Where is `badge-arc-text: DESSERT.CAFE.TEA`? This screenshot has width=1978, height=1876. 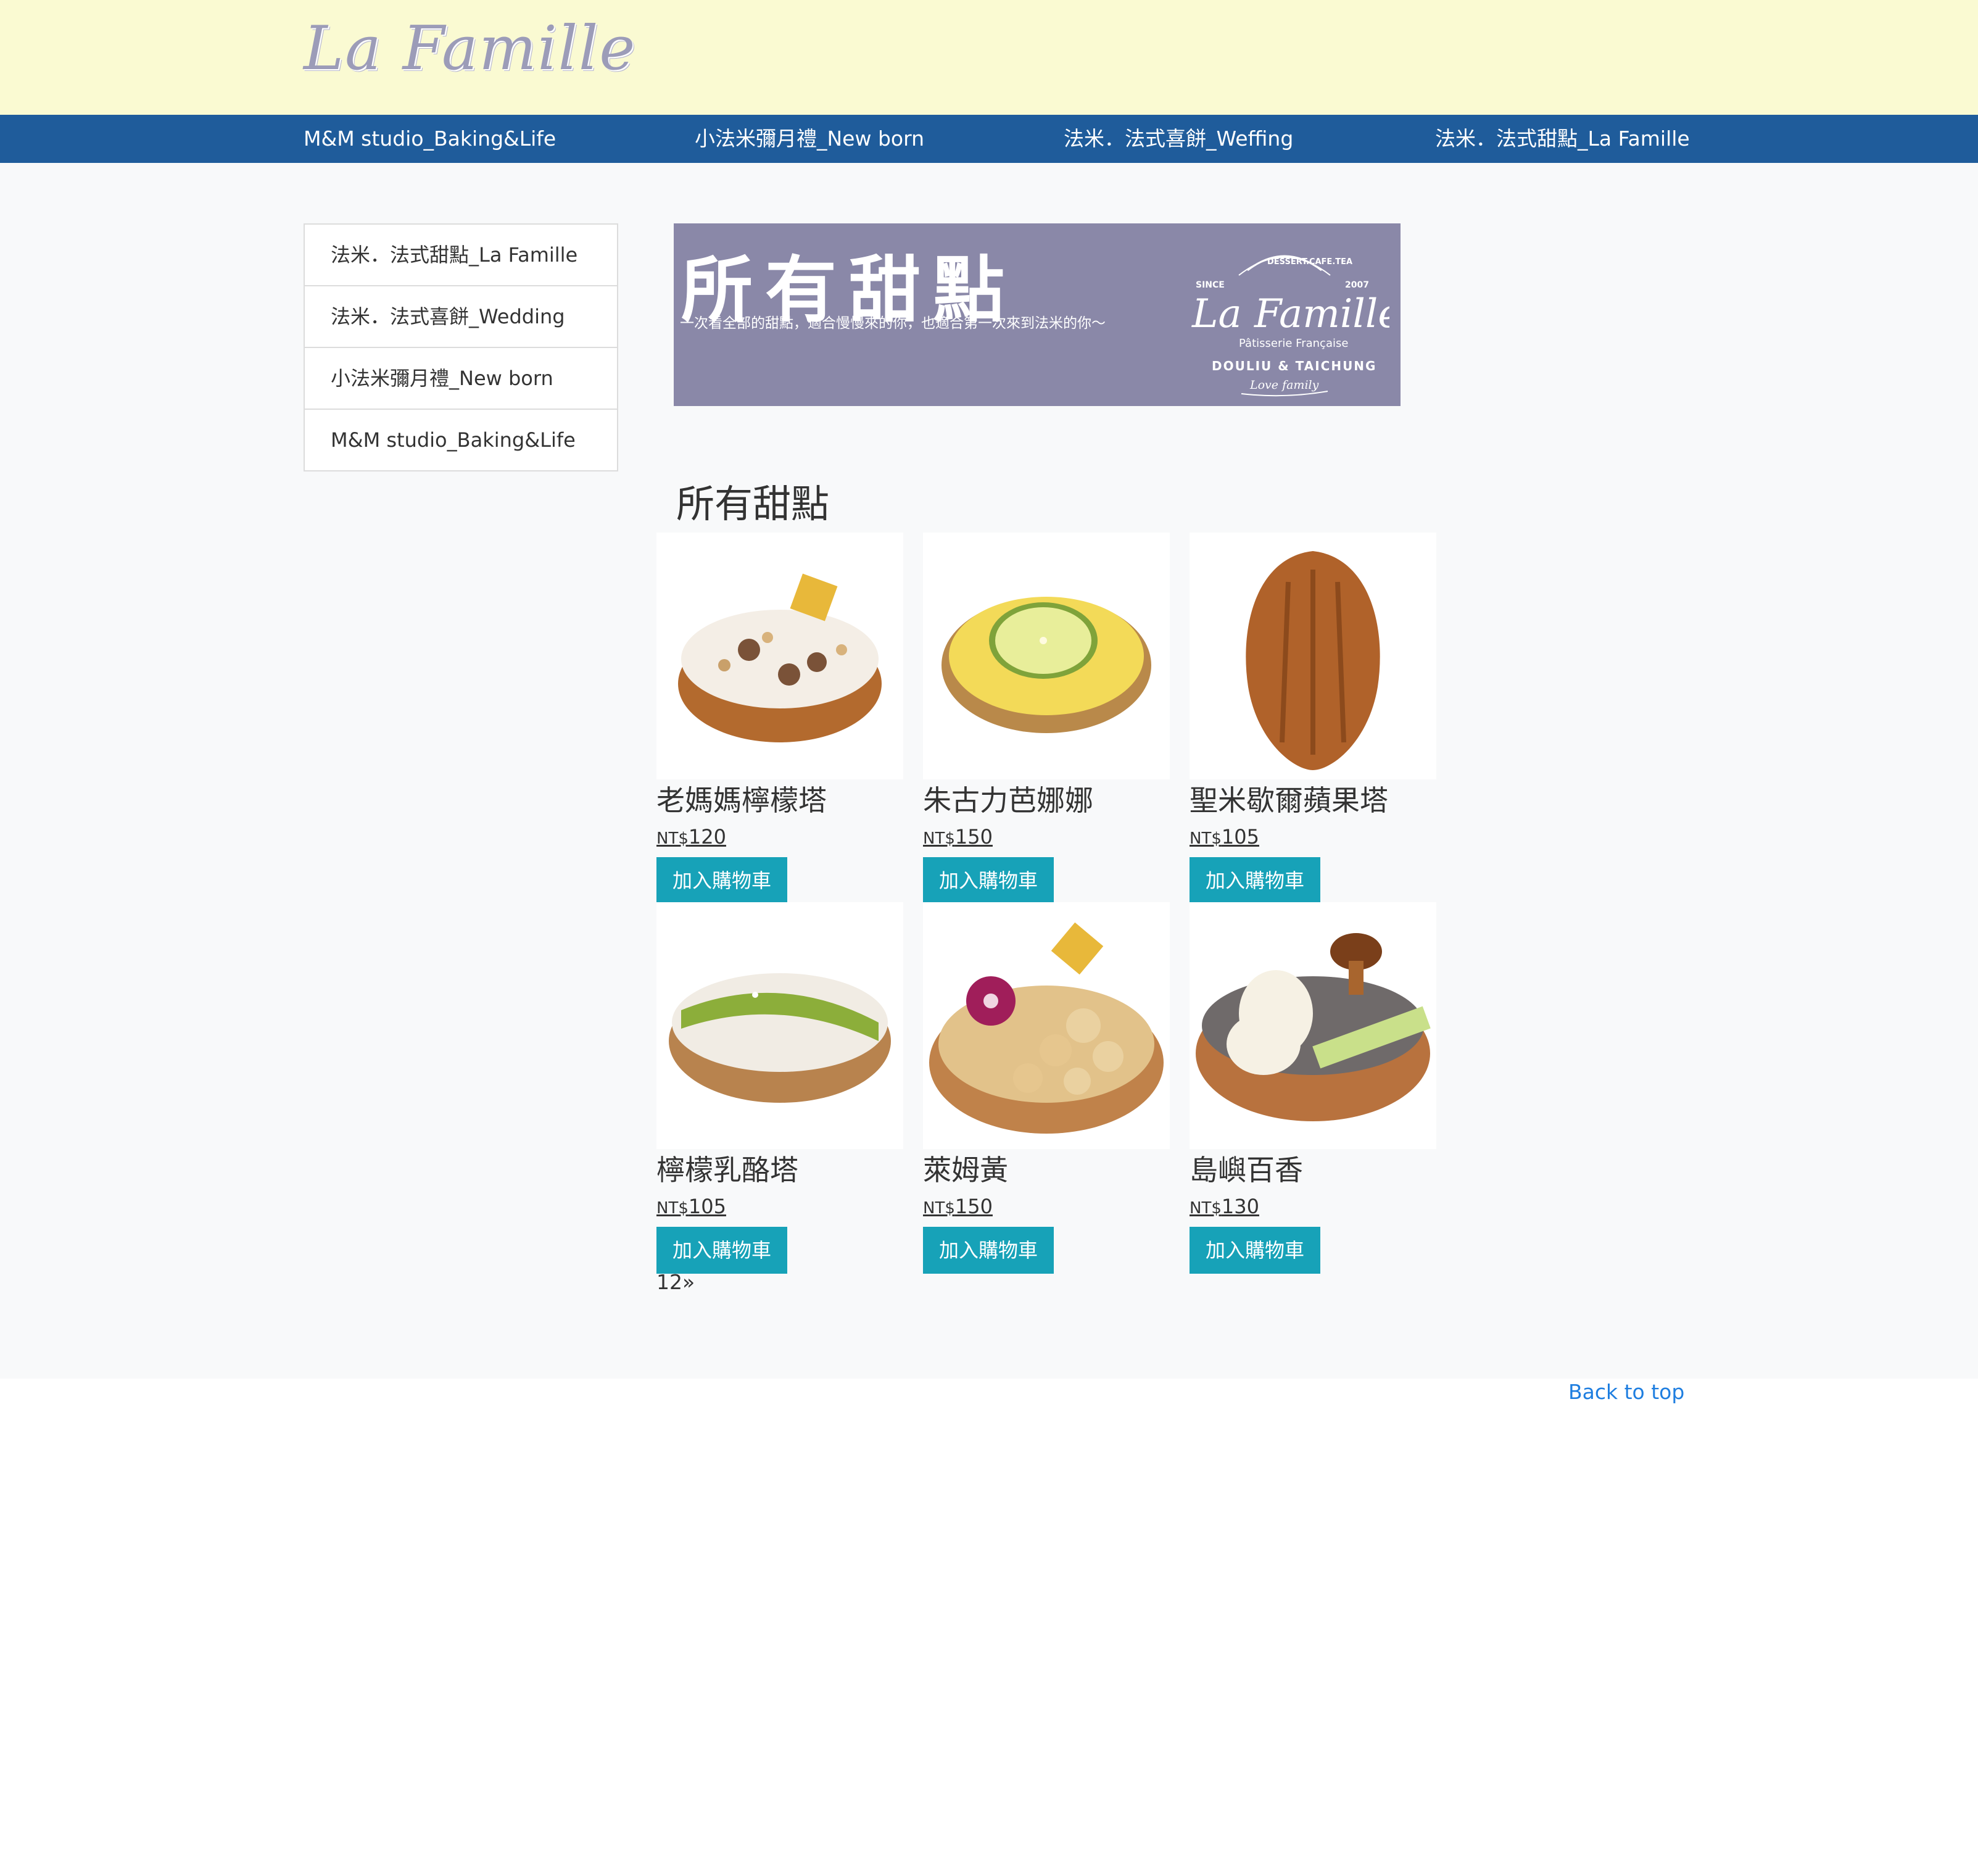
badge-arc-text: DESSERT.CAFE.TEA is located at coordinates (1309, 262).